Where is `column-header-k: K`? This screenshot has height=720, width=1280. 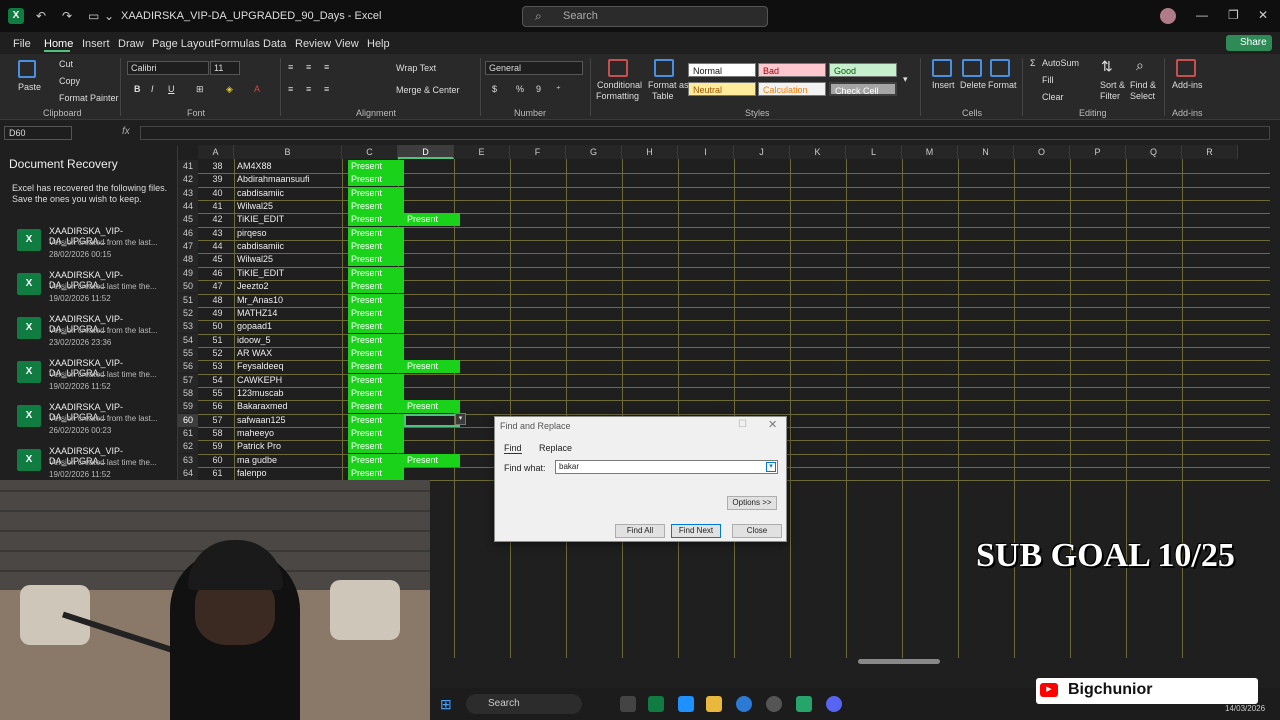 column-header-k: K is located at coordinates (818, 152).